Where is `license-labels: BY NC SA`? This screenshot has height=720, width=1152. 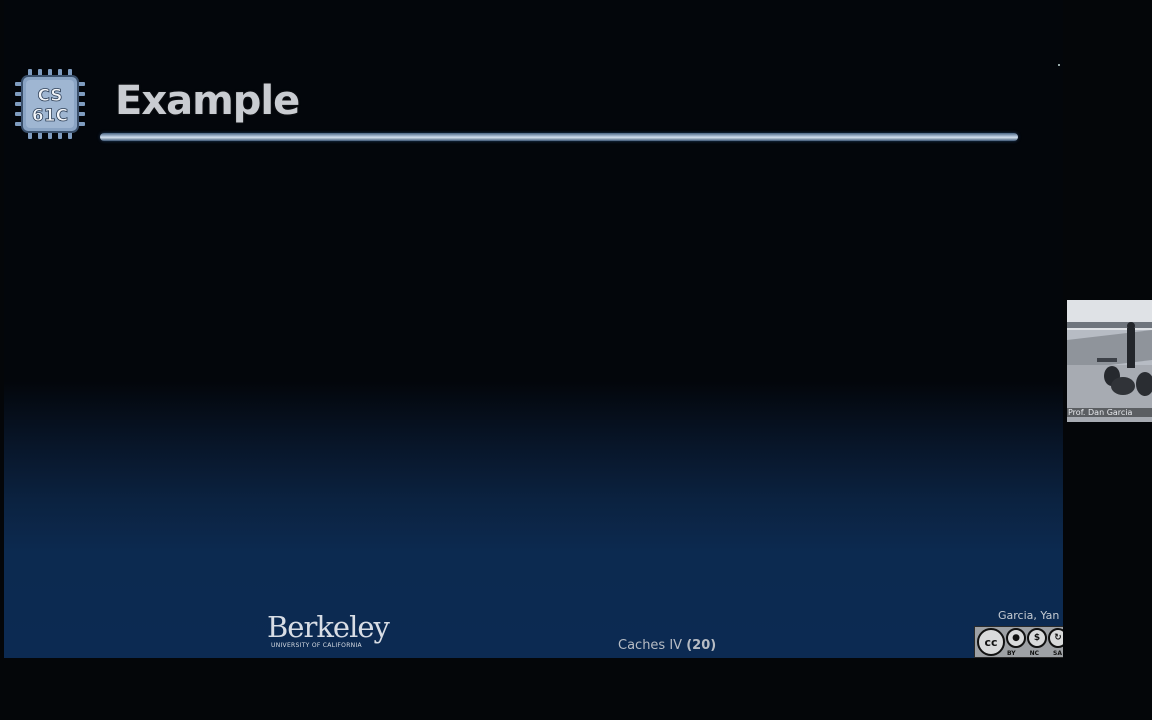
license-labels: BY NC SA is located at coordinates (1034, 653).